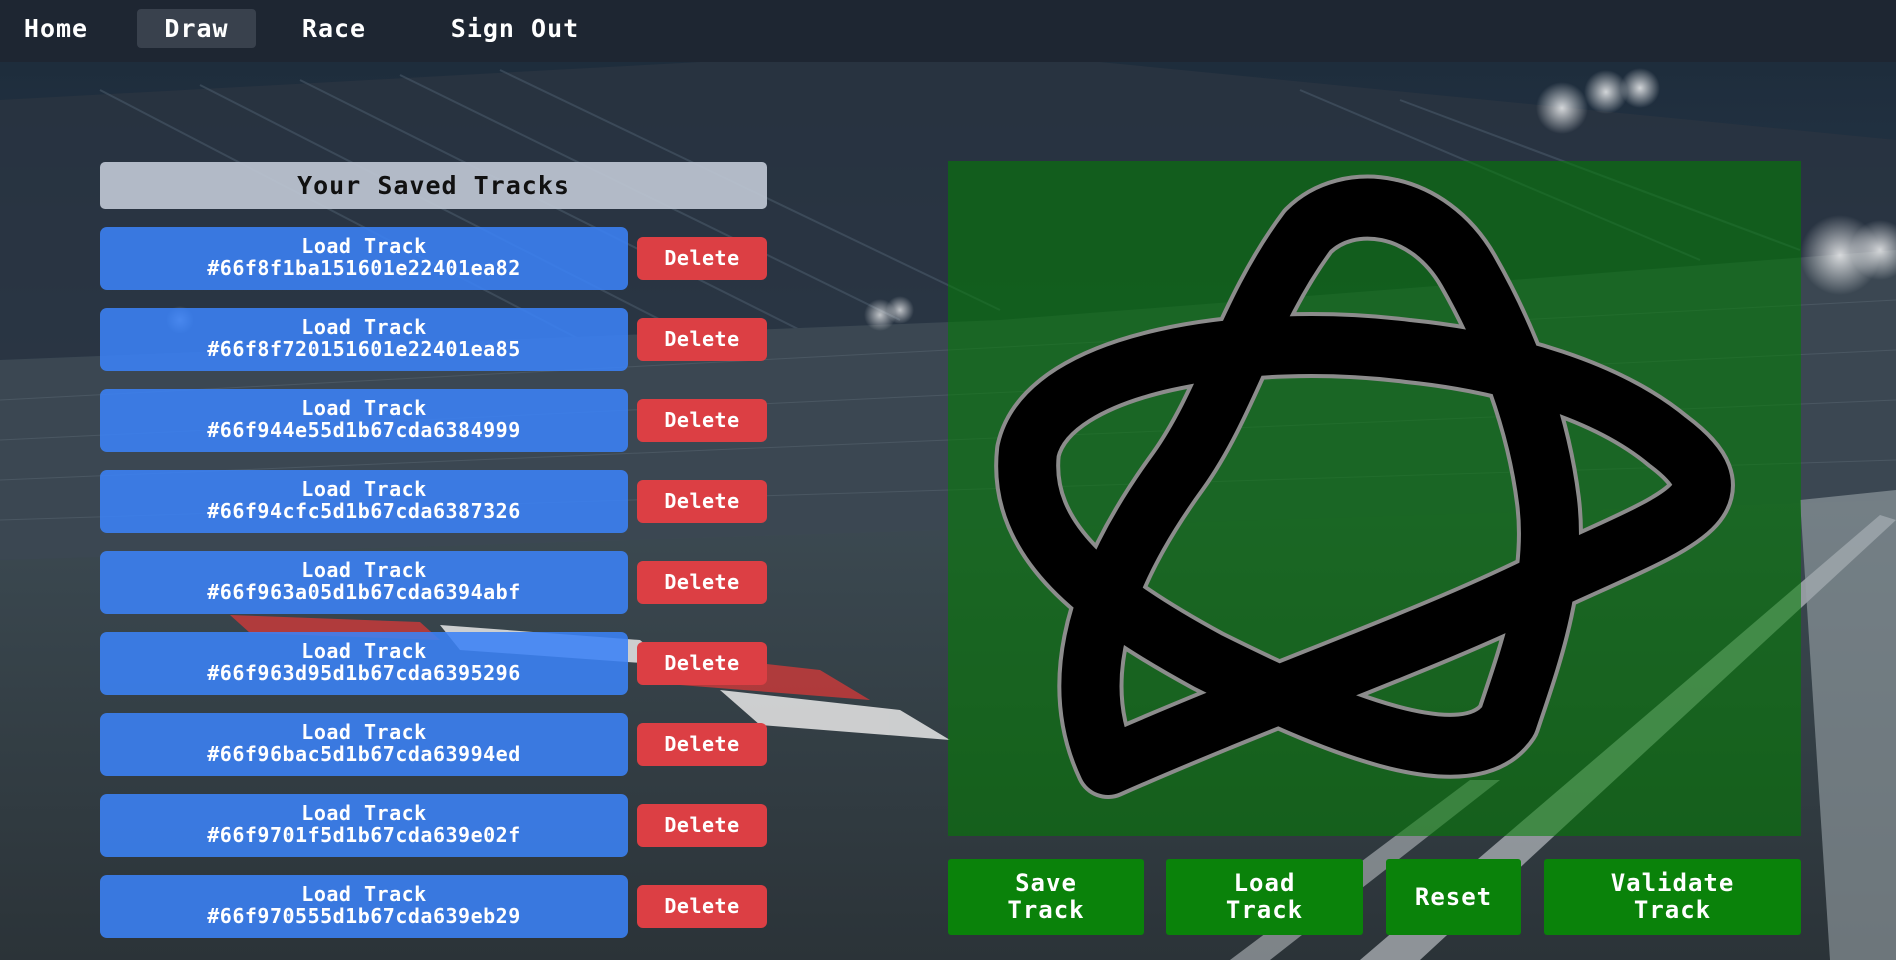 The height and width of the screenshot is (960, 1896). What do you see at coordinates (364, 673) in the screenshot?
I see `track-id: #66f963d95d1b67cda6395296` at bounding box center [364, 673].